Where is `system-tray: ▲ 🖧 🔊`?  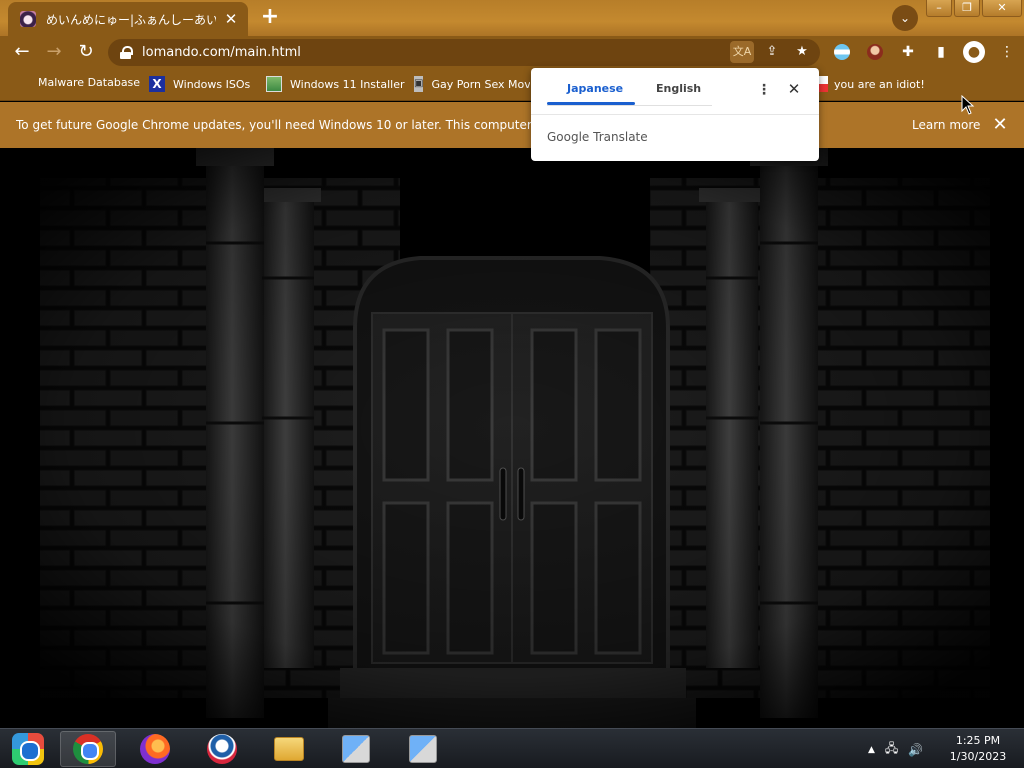
system-tray: ▲ 🖧 🔊 is located at coordinates (900, 749).